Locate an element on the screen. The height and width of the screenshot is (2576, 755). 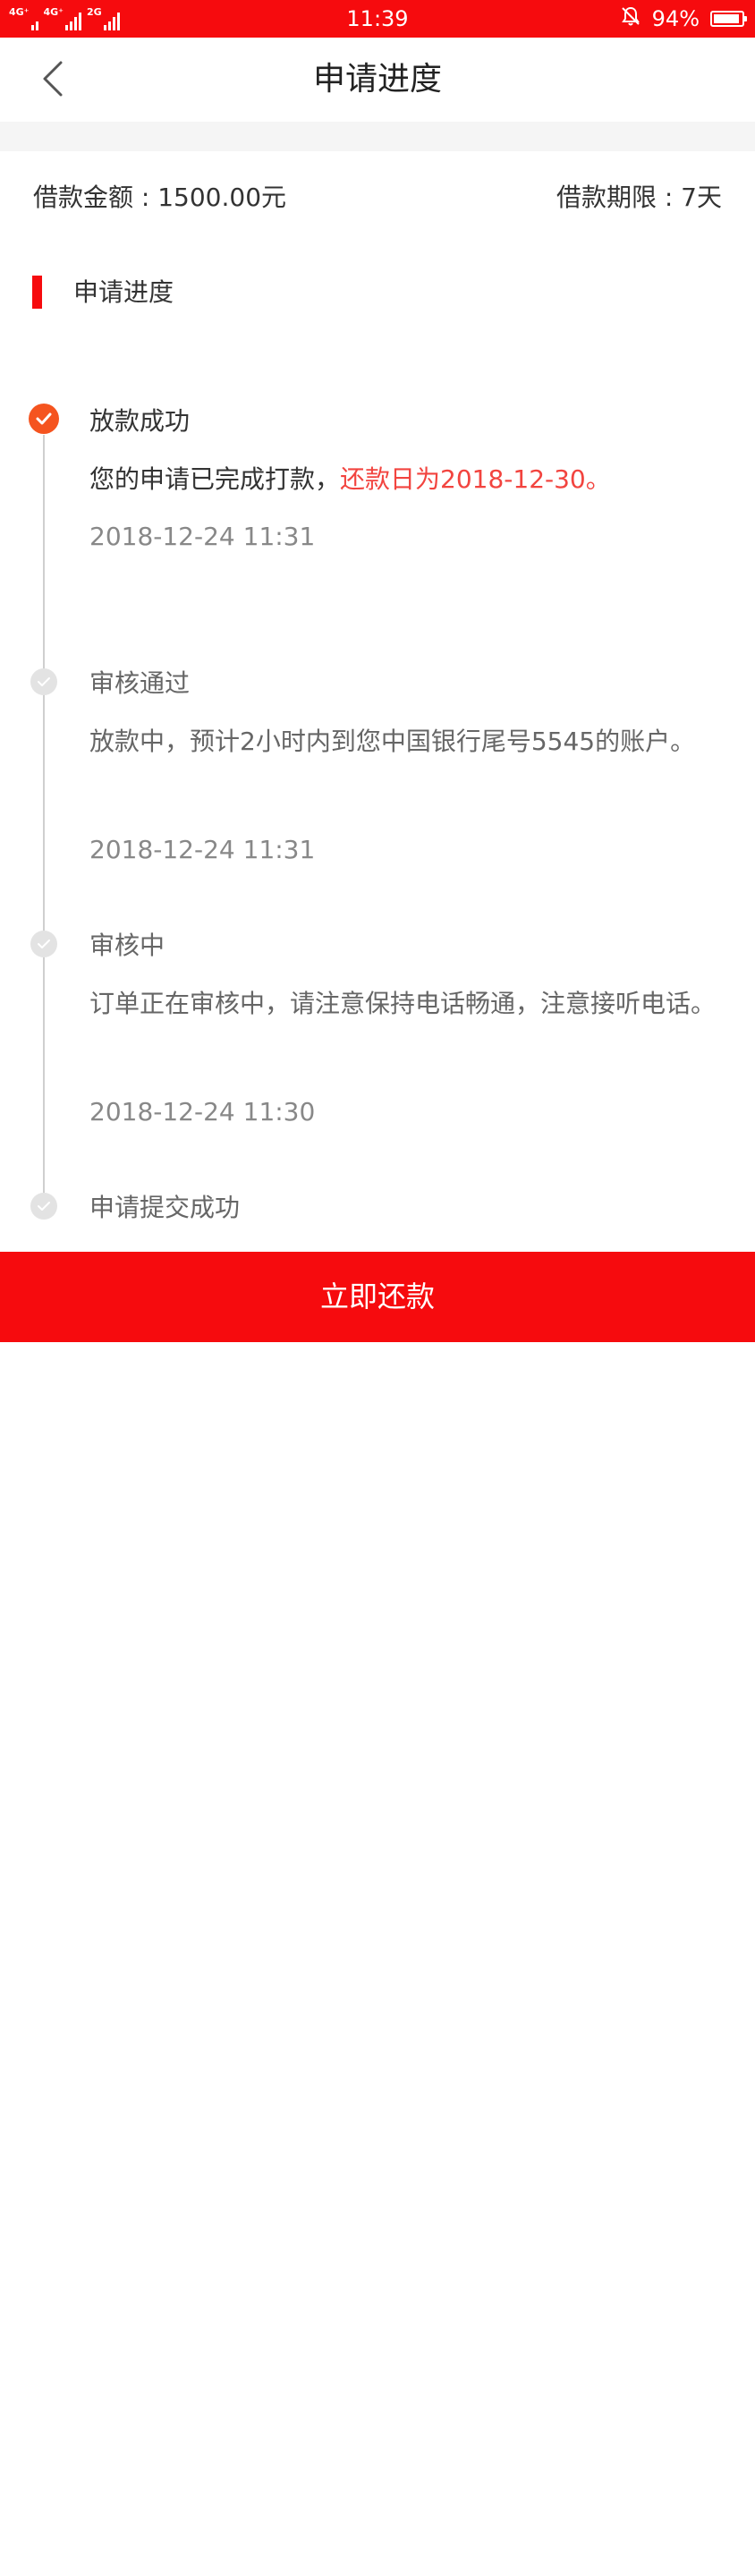
status-right: 94% is located at coordinates (683, 18).